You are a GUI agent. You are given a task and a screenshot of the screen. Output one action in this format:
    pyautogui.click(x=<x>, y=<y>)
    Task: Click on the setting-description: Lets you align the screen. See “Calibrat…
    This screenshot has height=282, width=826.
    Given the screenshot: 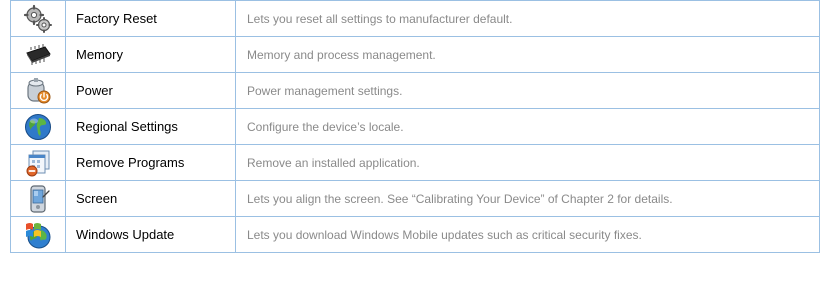 What is the action you would take?
    pyautogui.click(x=527, y=198)
    